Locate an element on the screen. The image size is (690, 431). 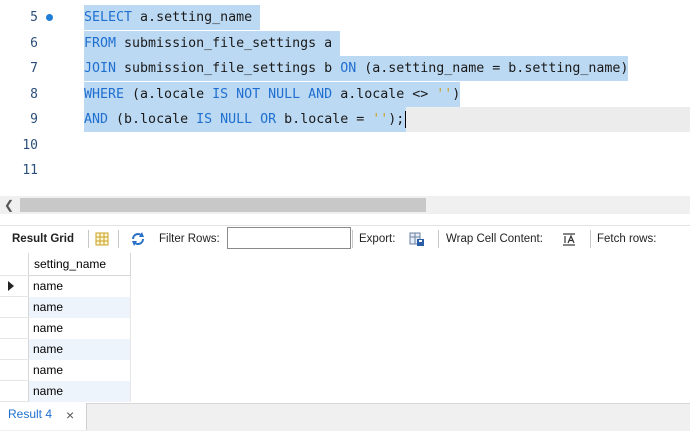
line-number: 7 is located at coordinates (34, 68).